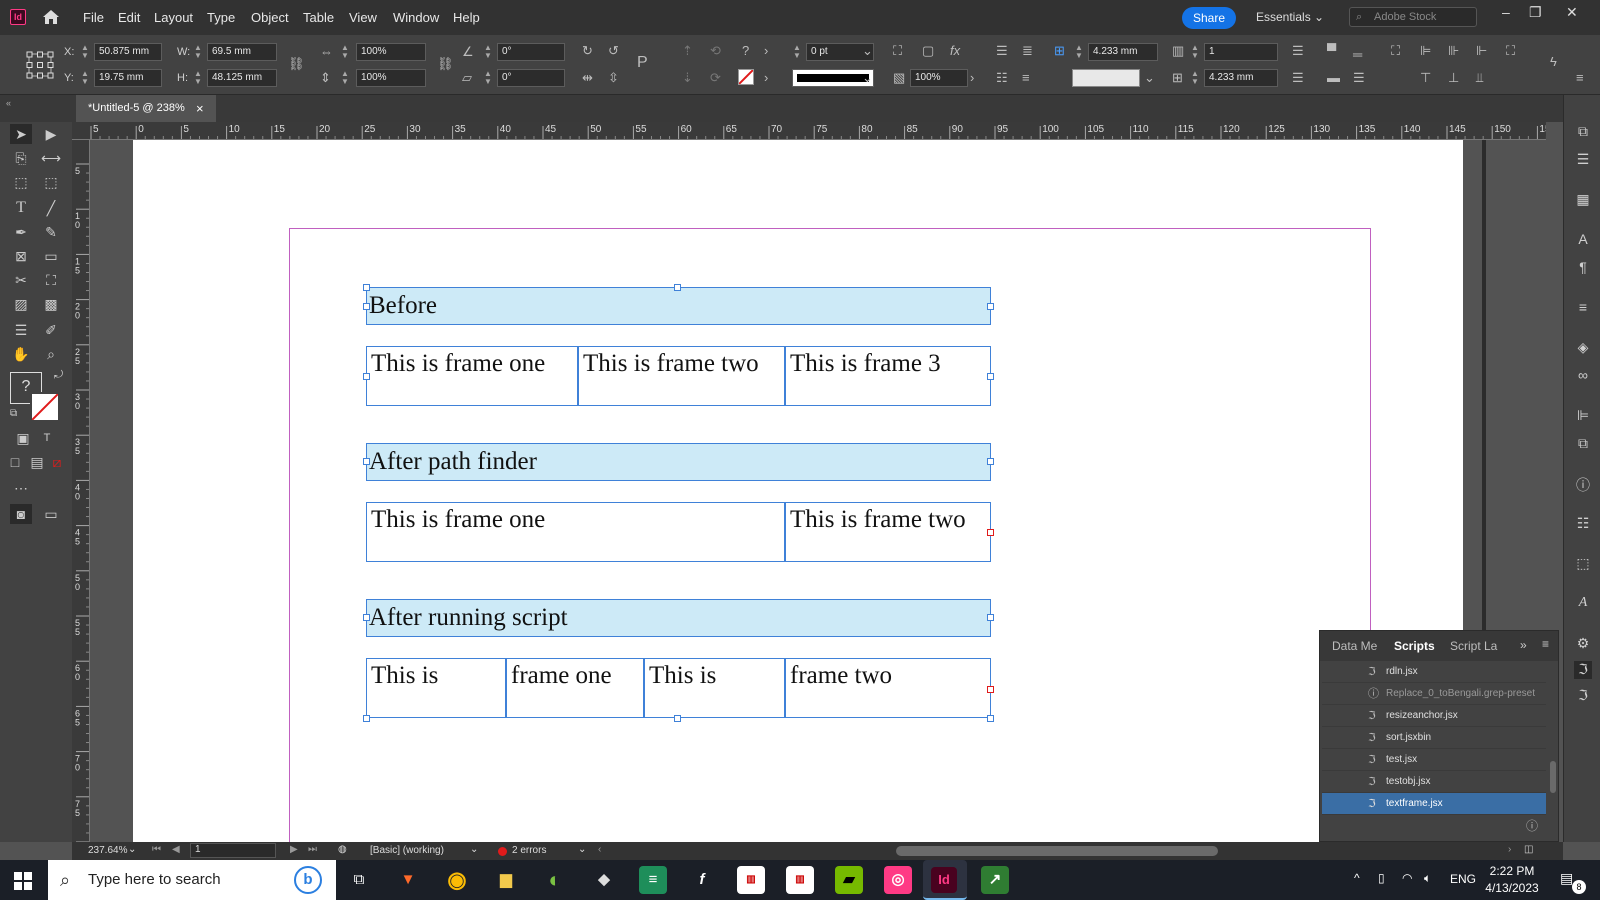 The height and width of the screenshot is (900, 1600). Describe the element at coordinates (342, 849) in the screenshot. I see `preflight-profile-icon: ◍` at that location.